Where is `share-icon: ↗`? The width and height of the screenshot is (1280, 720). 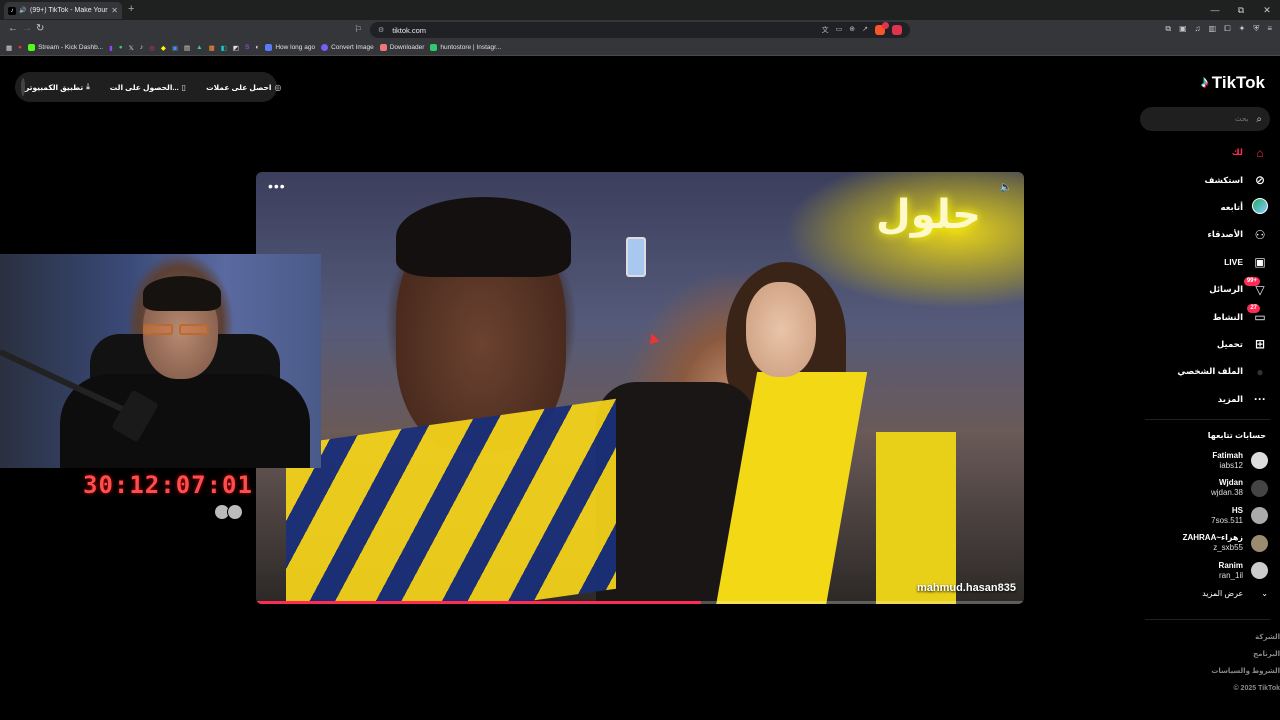 share-icon: ↗ is located at coordinates (865, 30).